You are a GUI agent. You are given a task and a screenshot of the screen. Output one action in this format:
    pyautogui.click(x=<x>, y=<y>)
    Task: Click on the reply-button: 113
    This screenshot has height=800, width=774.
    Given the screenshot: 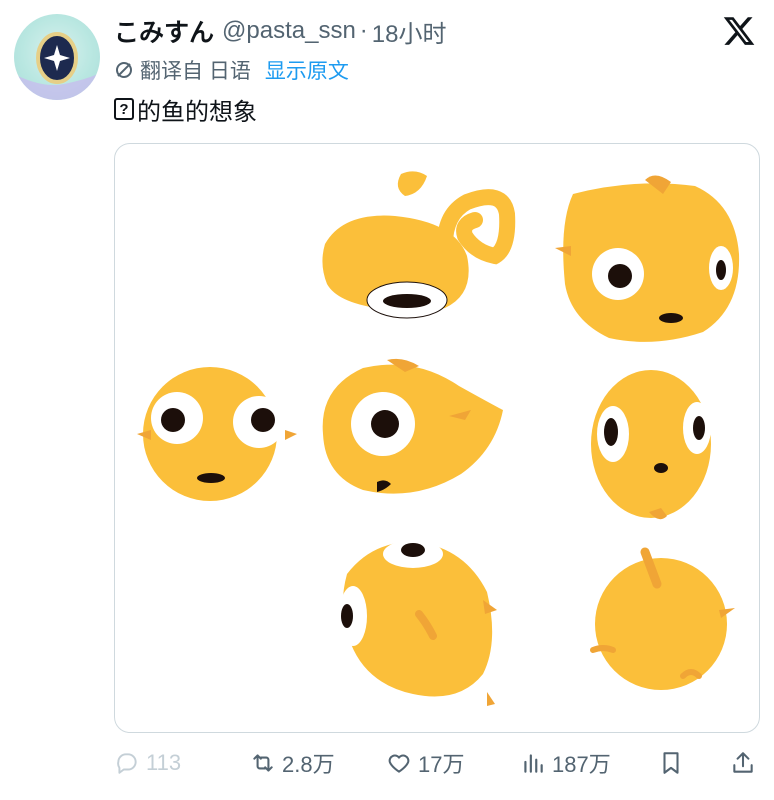 What is the action you would take?
    pyautogui.click(x=147, y=763)
    